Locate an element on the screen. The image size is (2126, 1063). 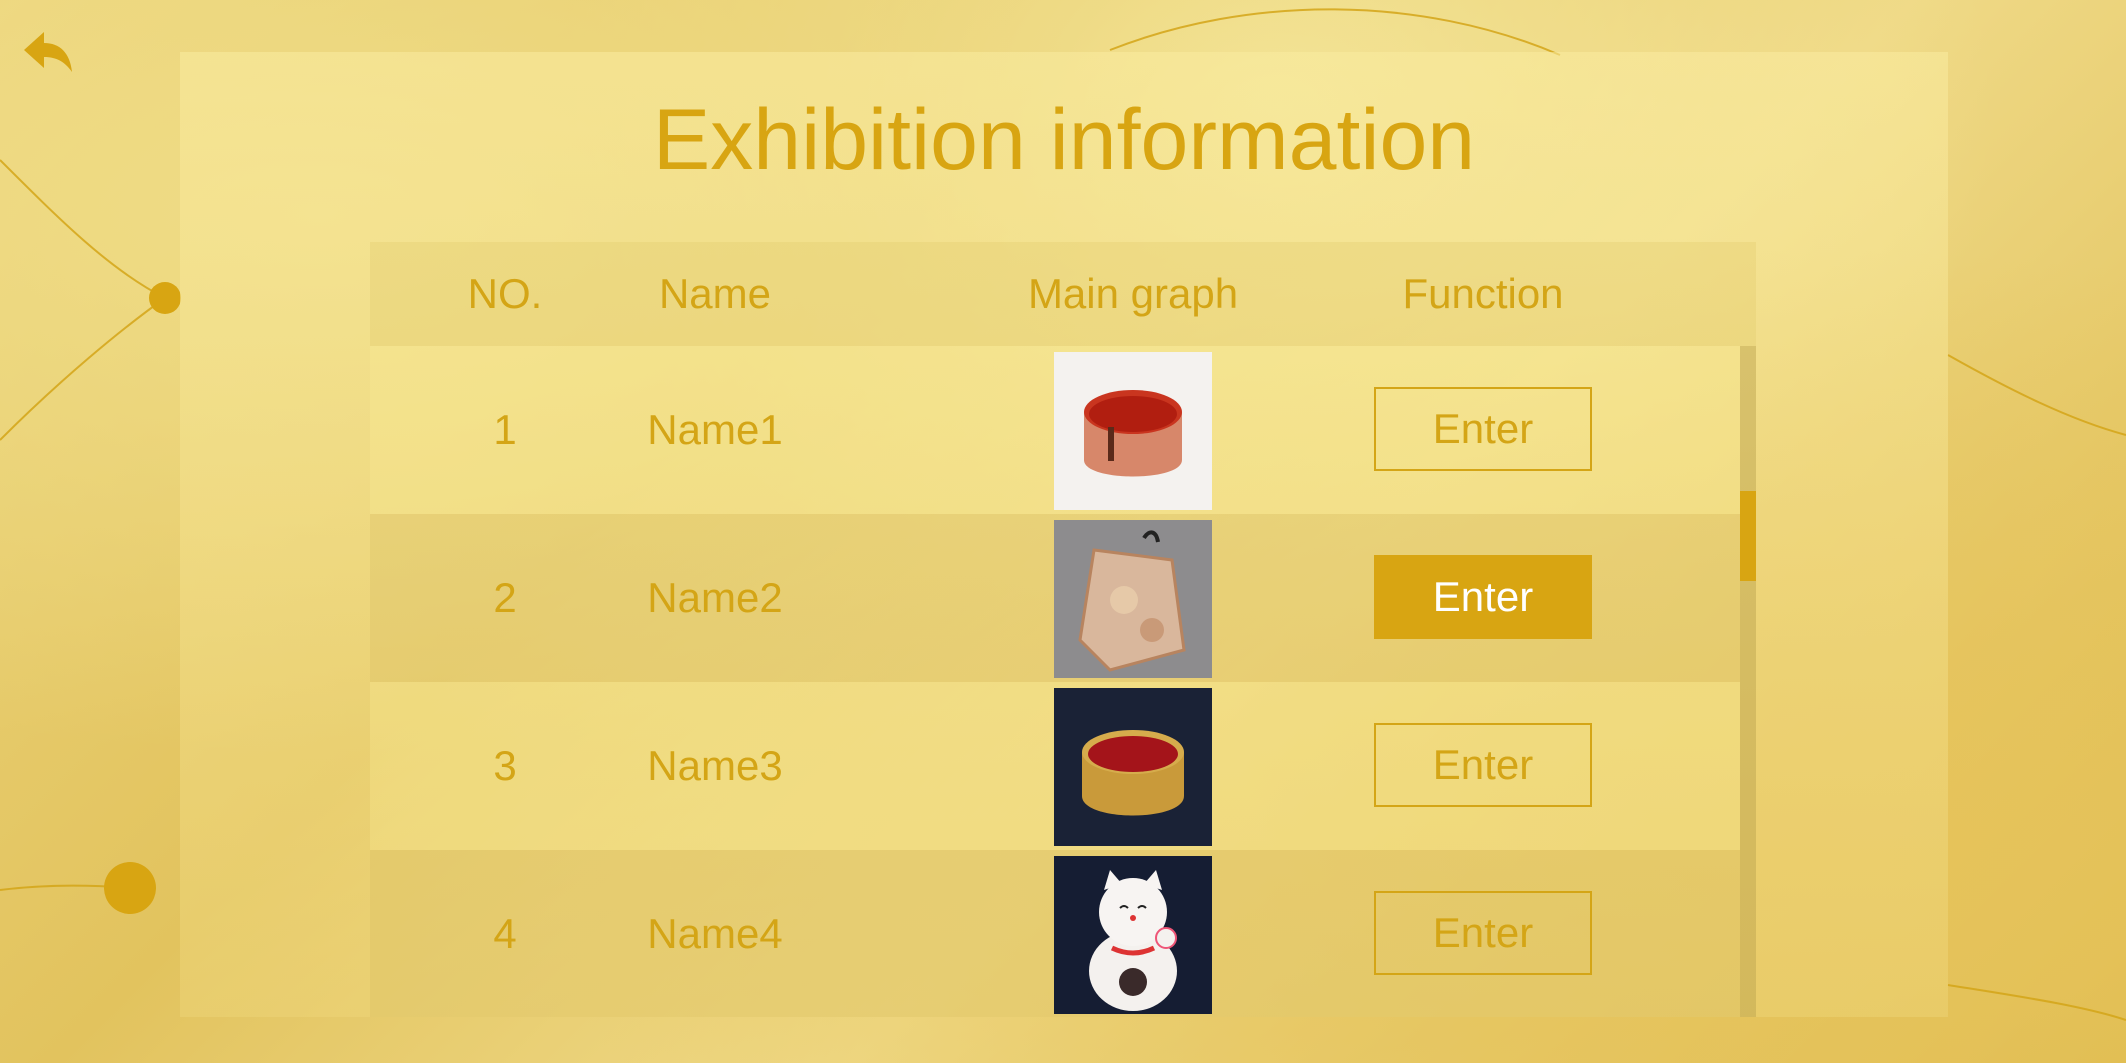
table-row: 1 Name1 Enter is located at coordinates (1055, 430).